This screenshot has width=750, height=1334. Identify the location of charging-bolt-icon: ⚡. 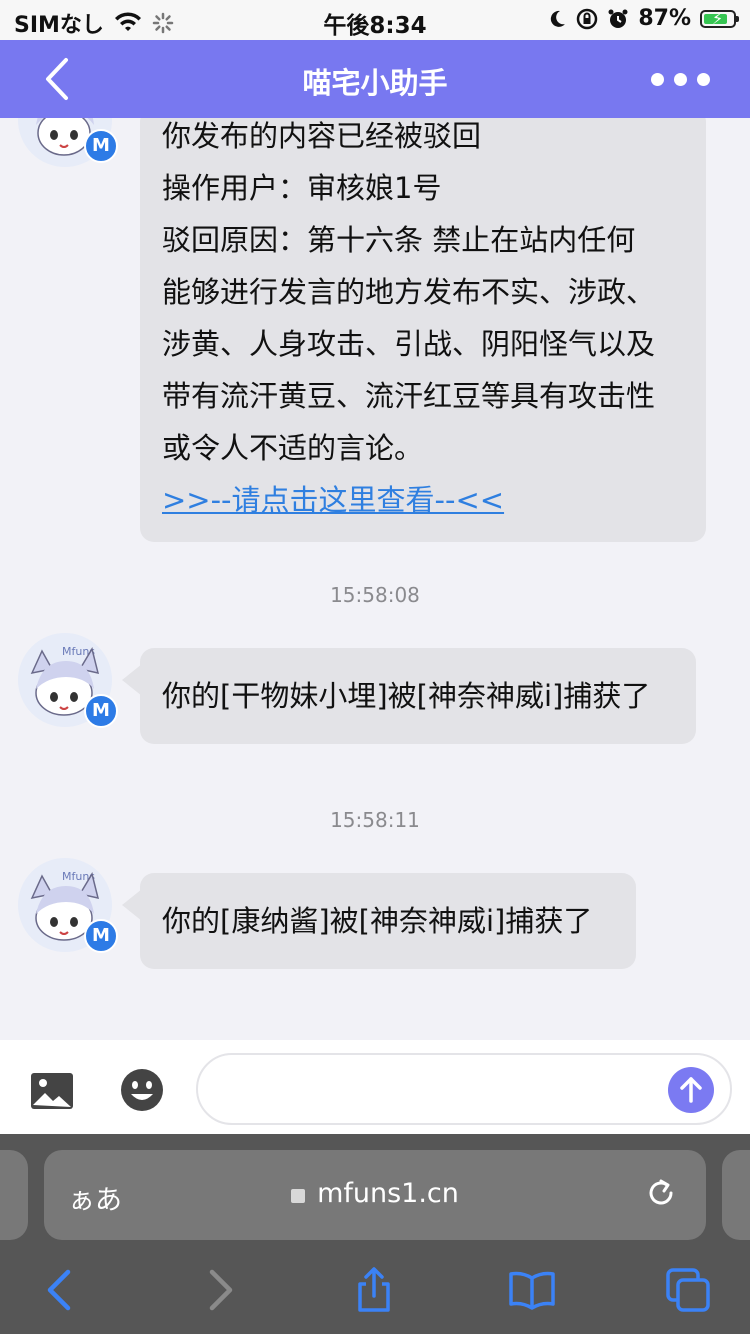
(718, 18).